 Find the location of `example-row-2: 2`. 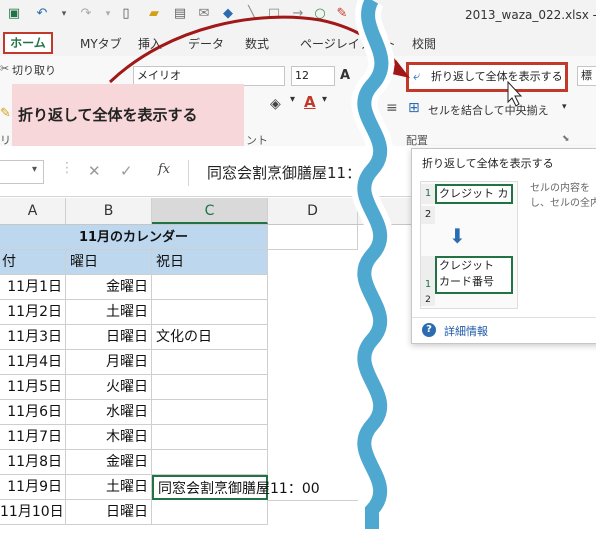

example-row-2: 2 is located at coordinates (428, 215).